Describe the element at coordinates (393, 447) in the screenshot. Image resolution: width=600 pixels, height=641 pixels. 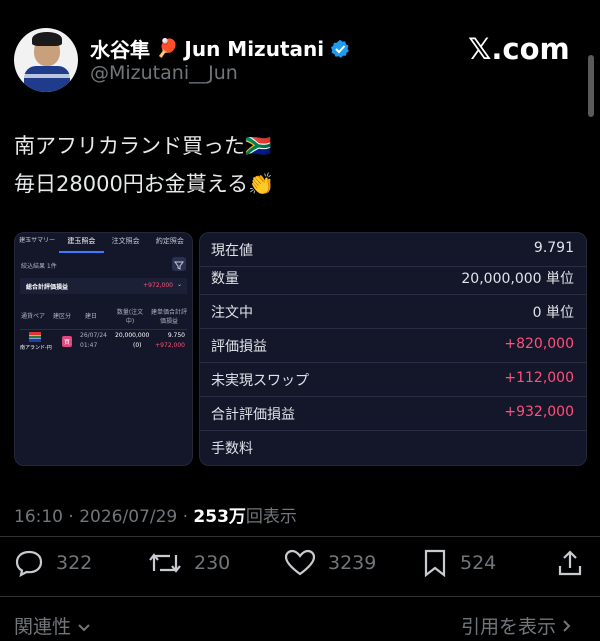
I see `detail-row-fee: 手数料` at that location.